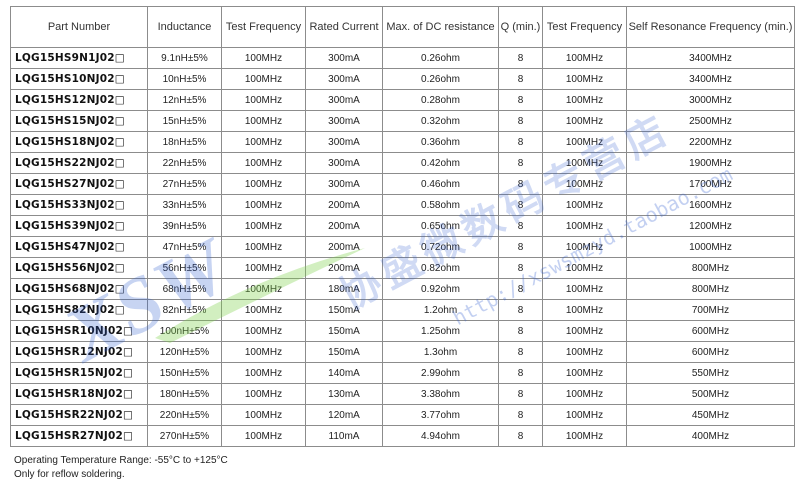  I want to click on table-cell: 800MHz, so click(710, 268).